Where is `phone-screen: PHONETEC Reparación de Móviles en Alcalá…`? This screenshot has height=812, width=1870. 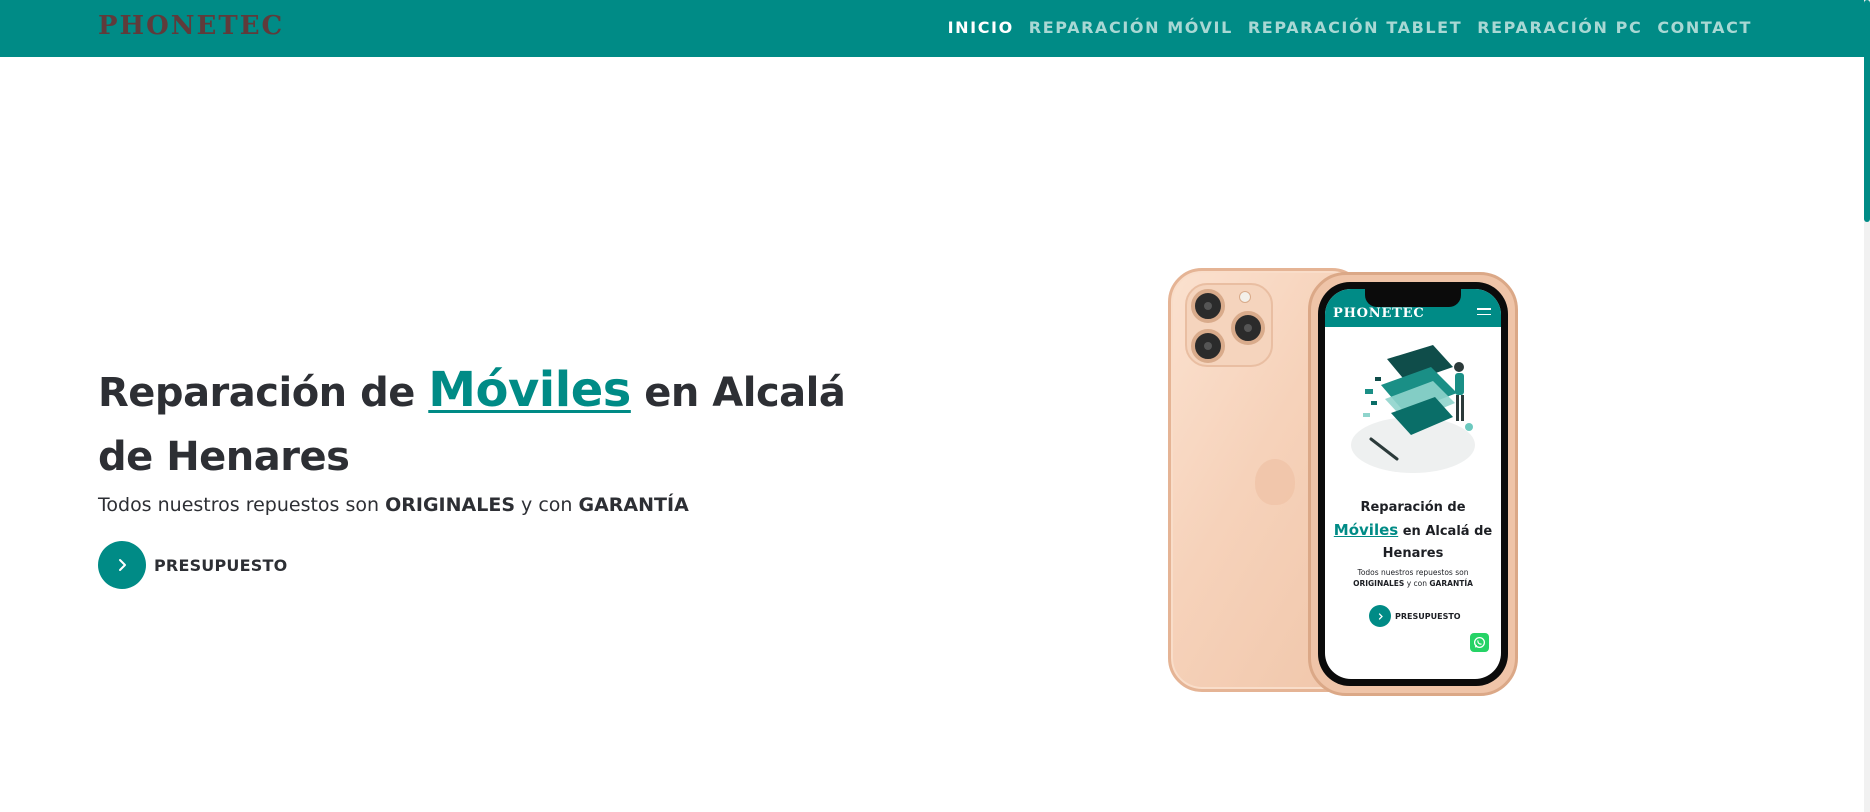
phone-screen: PHONETEC Reparación de Móviles en Alcalá… is located at coordinates (1413, 484).